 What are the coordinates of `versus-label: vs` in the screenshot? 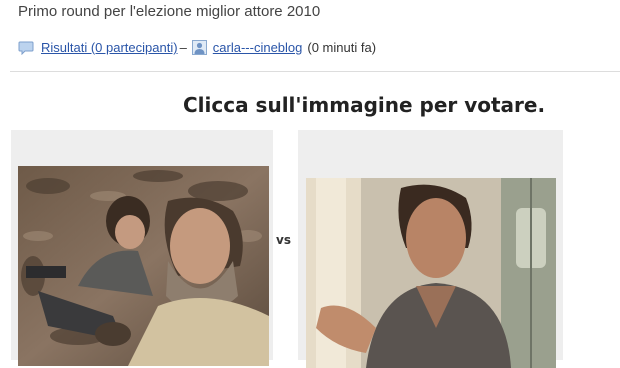 It's located at (283, 240).